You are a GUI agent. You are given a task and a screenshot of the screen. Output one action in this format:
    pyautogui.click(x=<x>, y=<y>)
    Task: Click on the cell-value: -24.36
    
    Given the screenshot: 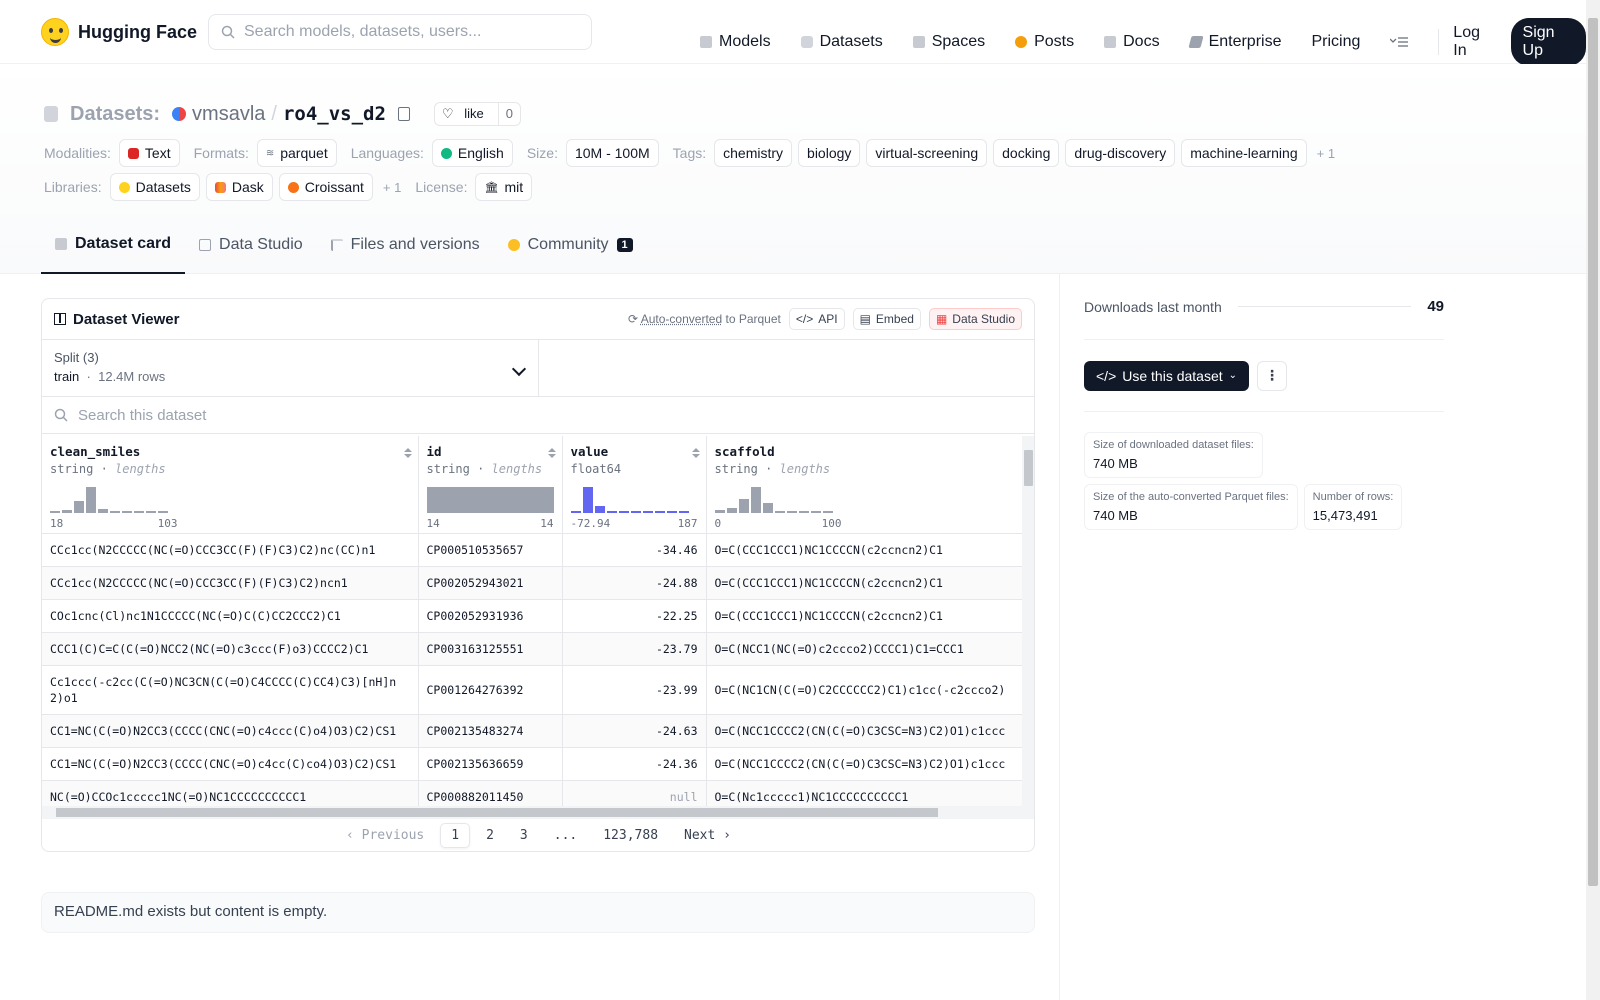 What is the action you would take?
    pyautogui.click(x=634, y=764)
    